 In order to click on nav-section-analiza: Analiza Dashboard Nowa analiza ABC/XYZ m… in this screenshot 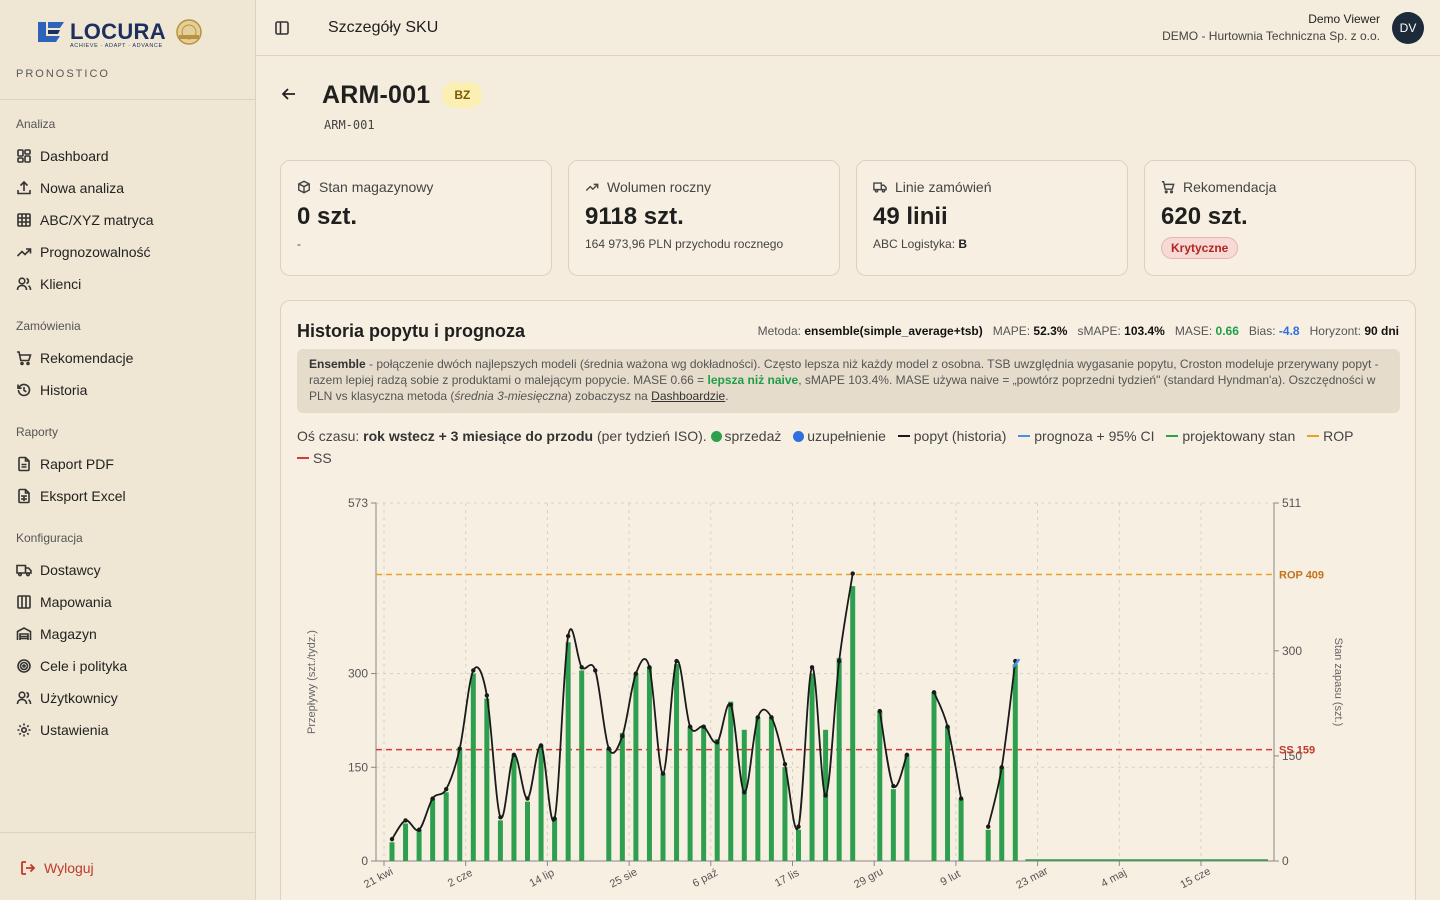, I will do `click(127, 208)`.